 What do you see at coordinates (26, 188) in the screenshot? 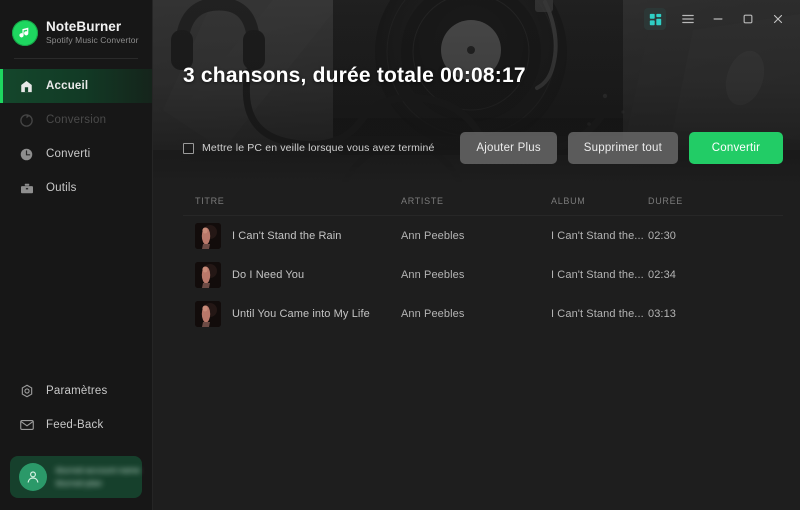
I see `toolbox-icon` at bounding box center [26, 188].